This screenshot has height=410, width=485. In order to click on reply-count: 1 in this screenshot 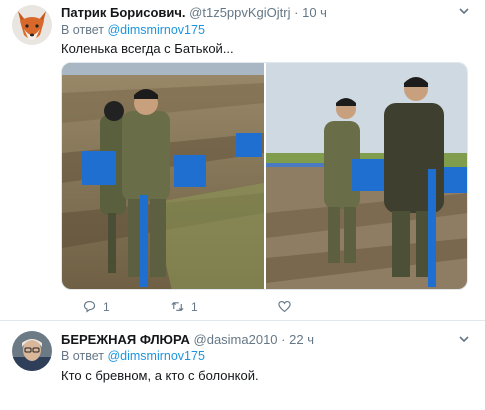, I will do `click(106, 306)`.